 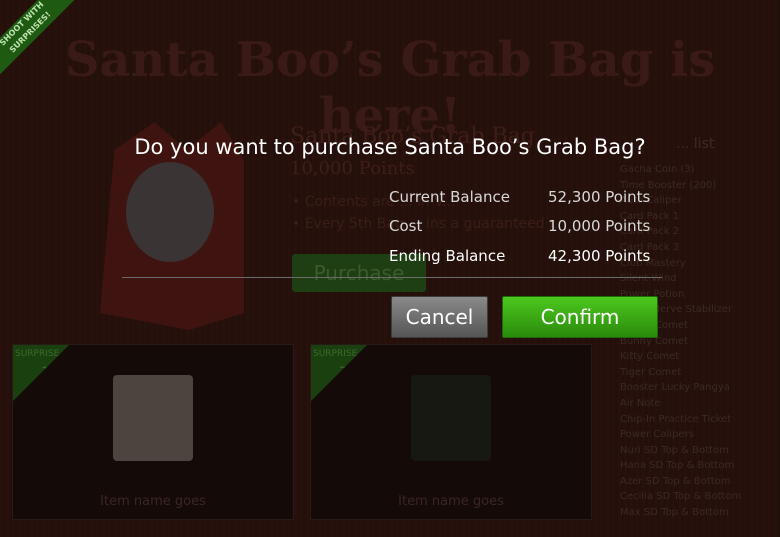 What do you see at coordinates (392, 277) in the screenshot?
I see `divider` at bounding box center [392, 277].